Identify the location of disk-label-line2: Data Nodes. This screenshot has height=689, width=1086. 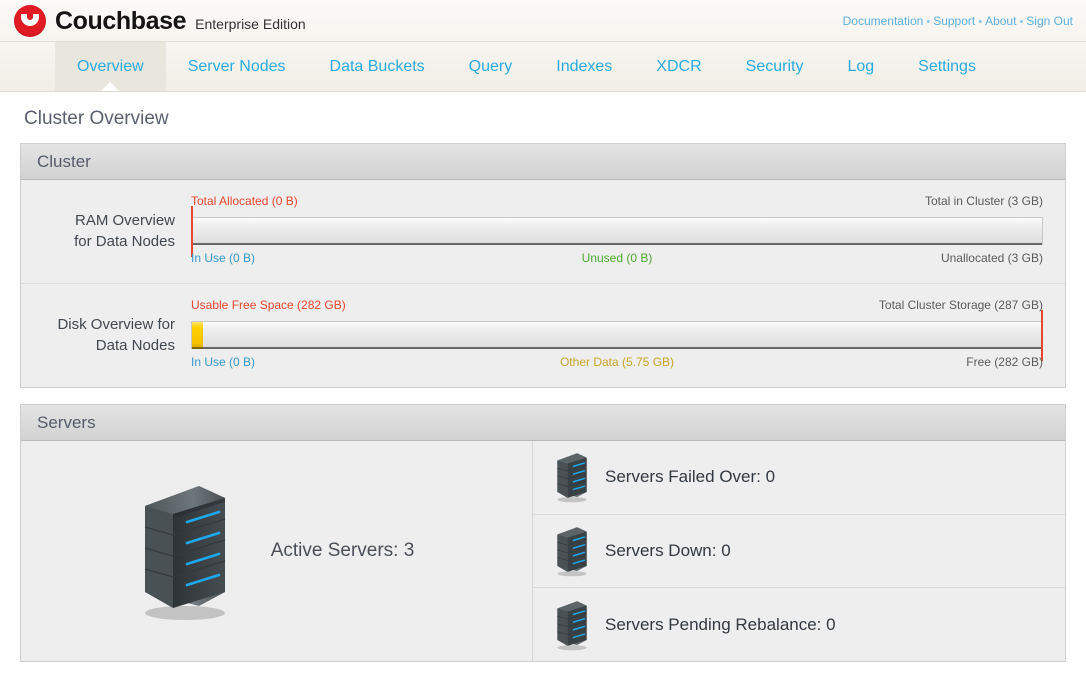
(135, 345).